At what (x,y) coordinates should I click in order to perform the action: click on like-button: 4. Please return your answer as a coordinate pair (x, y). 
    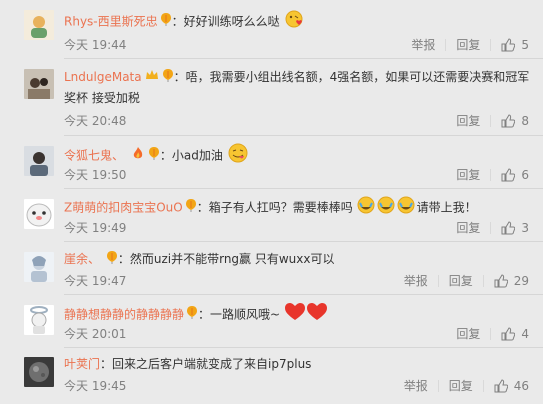
    Looking at the image, I should click on (515, 334).